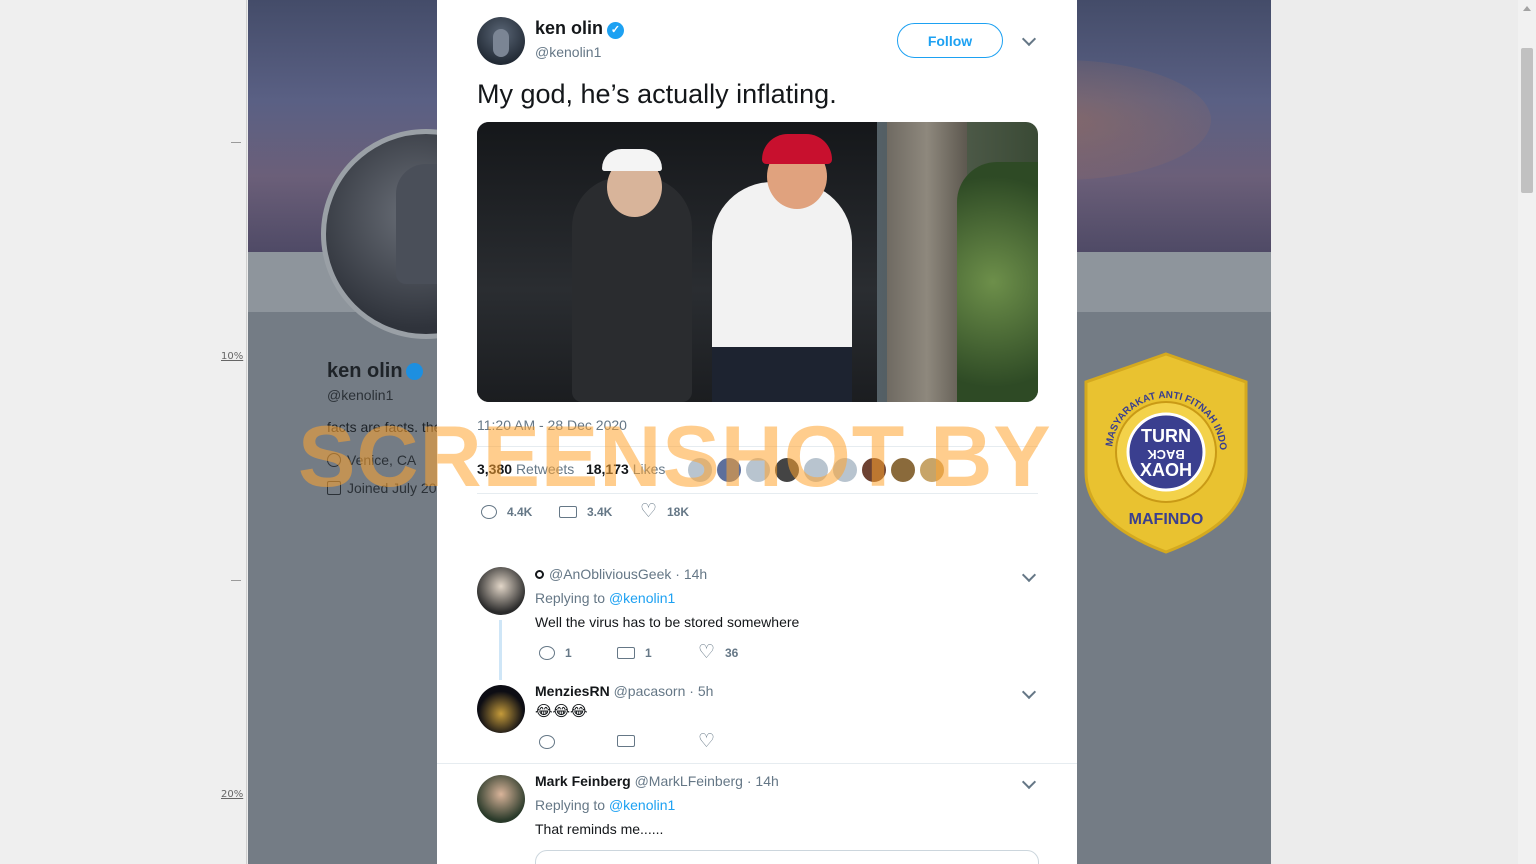 This screenshot has height=864, width=1536. I want to click on reply-action: 1, so click(555, 653).